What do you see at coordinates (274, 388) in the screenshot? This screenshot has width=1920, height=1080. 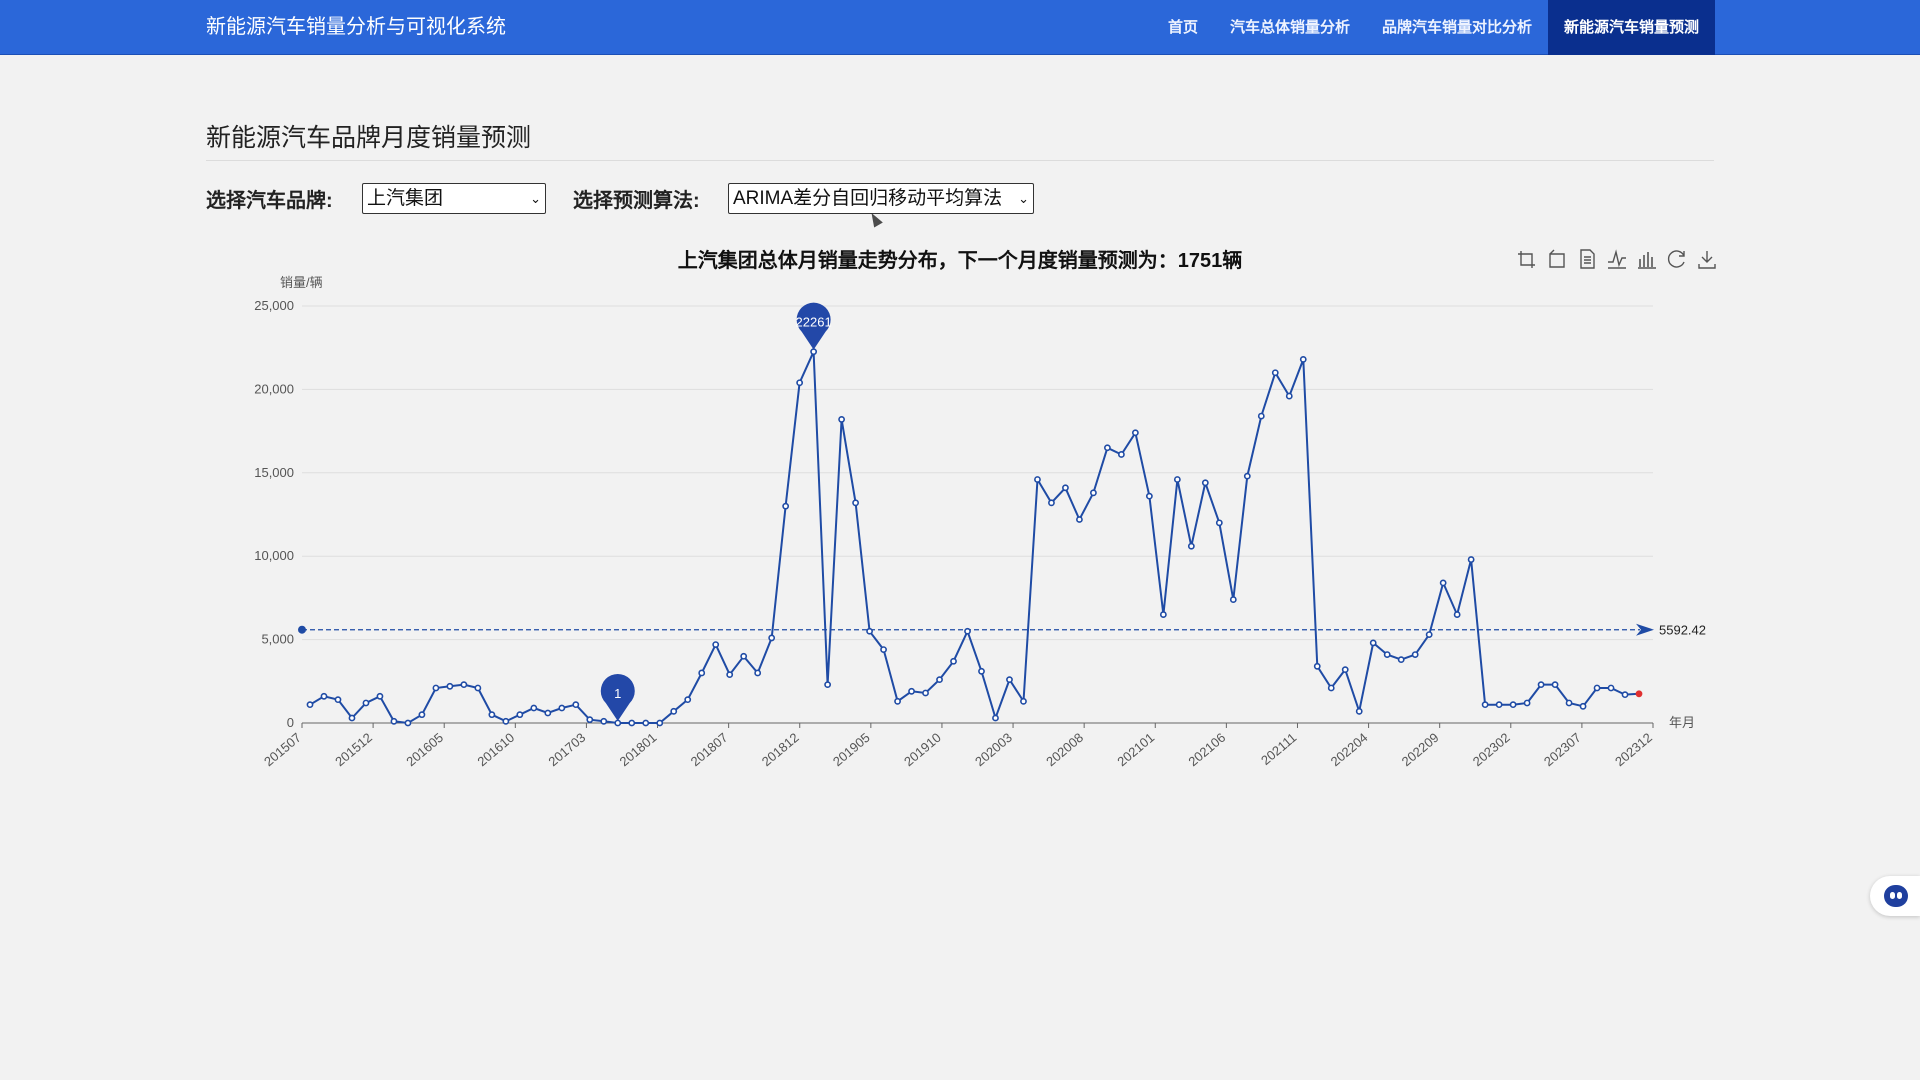 I see `y-tick-label: 20,000` at bounding box center [274, 388].